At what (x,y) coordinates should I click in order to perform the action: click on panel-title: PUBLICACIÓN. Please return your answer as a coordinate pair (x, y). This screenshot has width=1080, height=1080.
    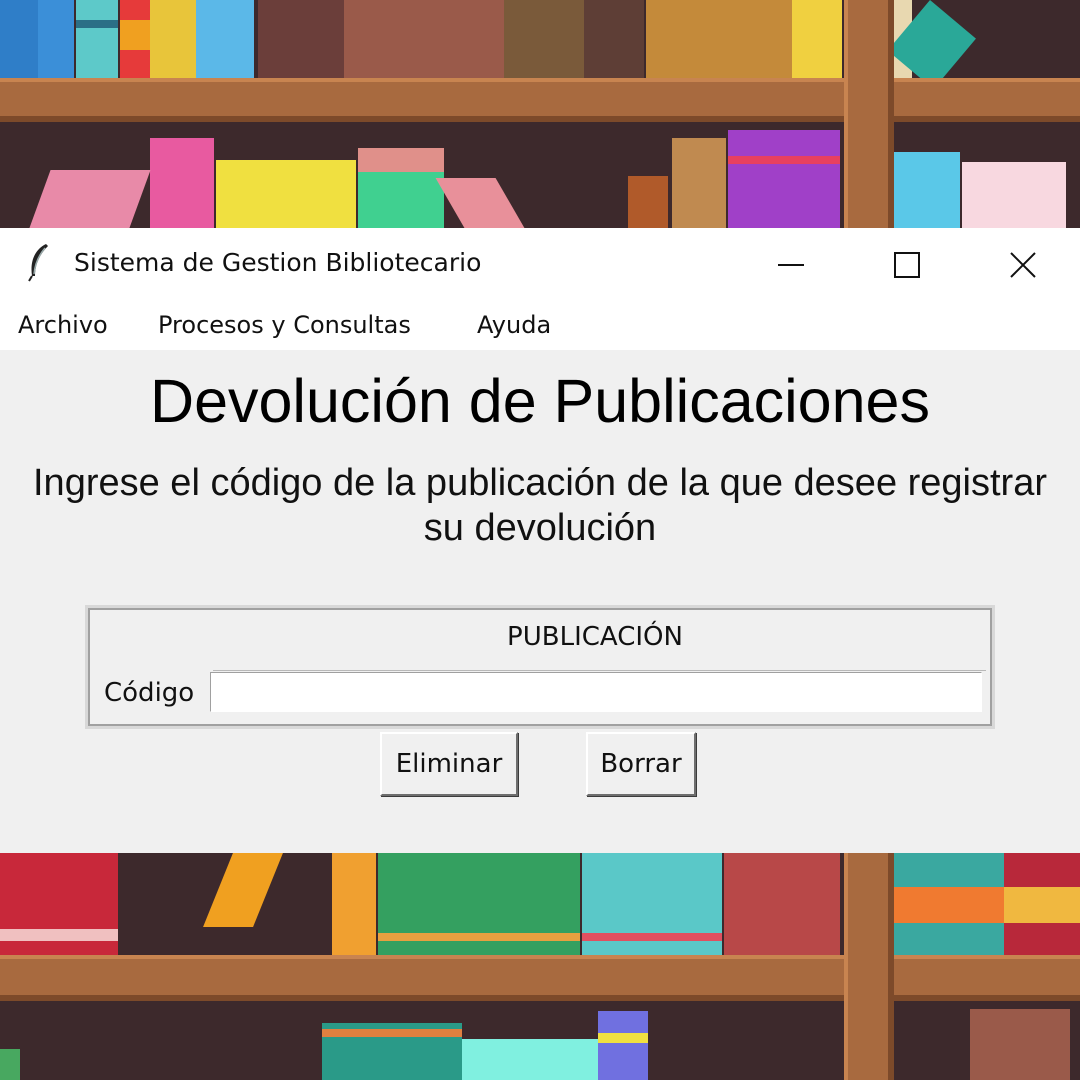
    Looking at the image, I should click on (595, 637).